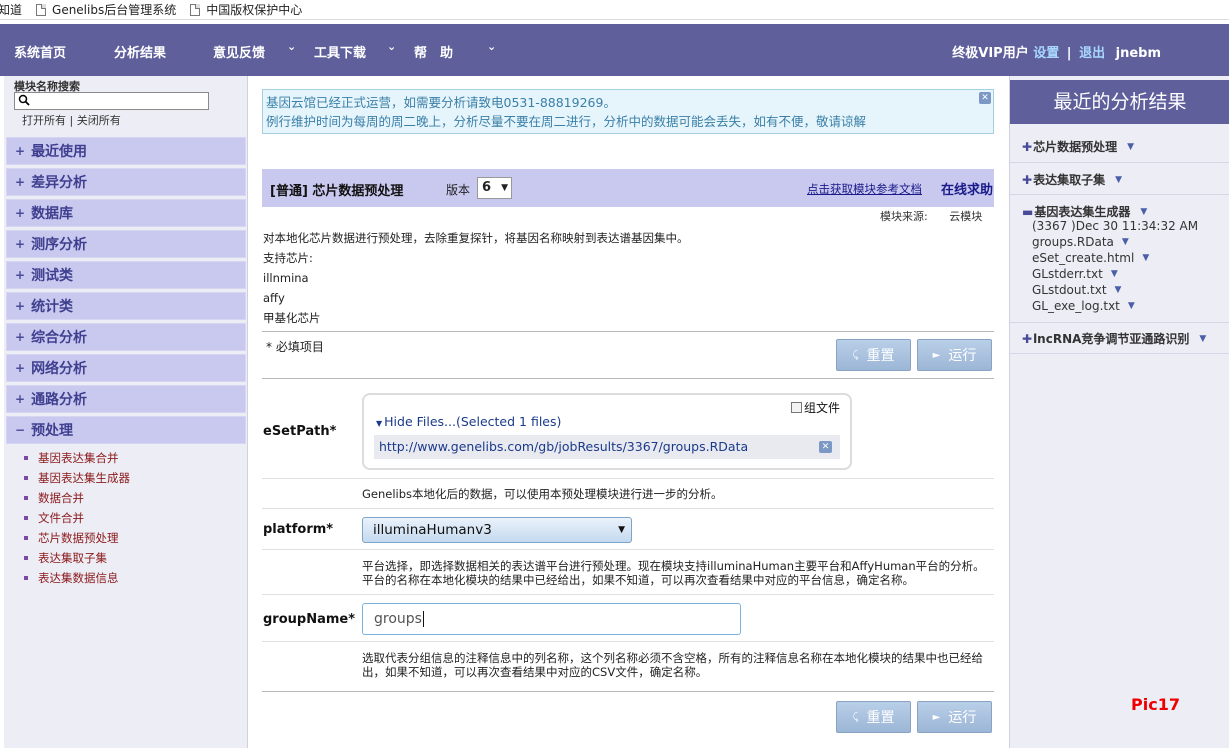 Image resolution: width=1229 pixels, height=748 pixels. Describe the element at coordinates (815, 407) in the screenshot. I see `group-files-toggle: 组文件` at that location.